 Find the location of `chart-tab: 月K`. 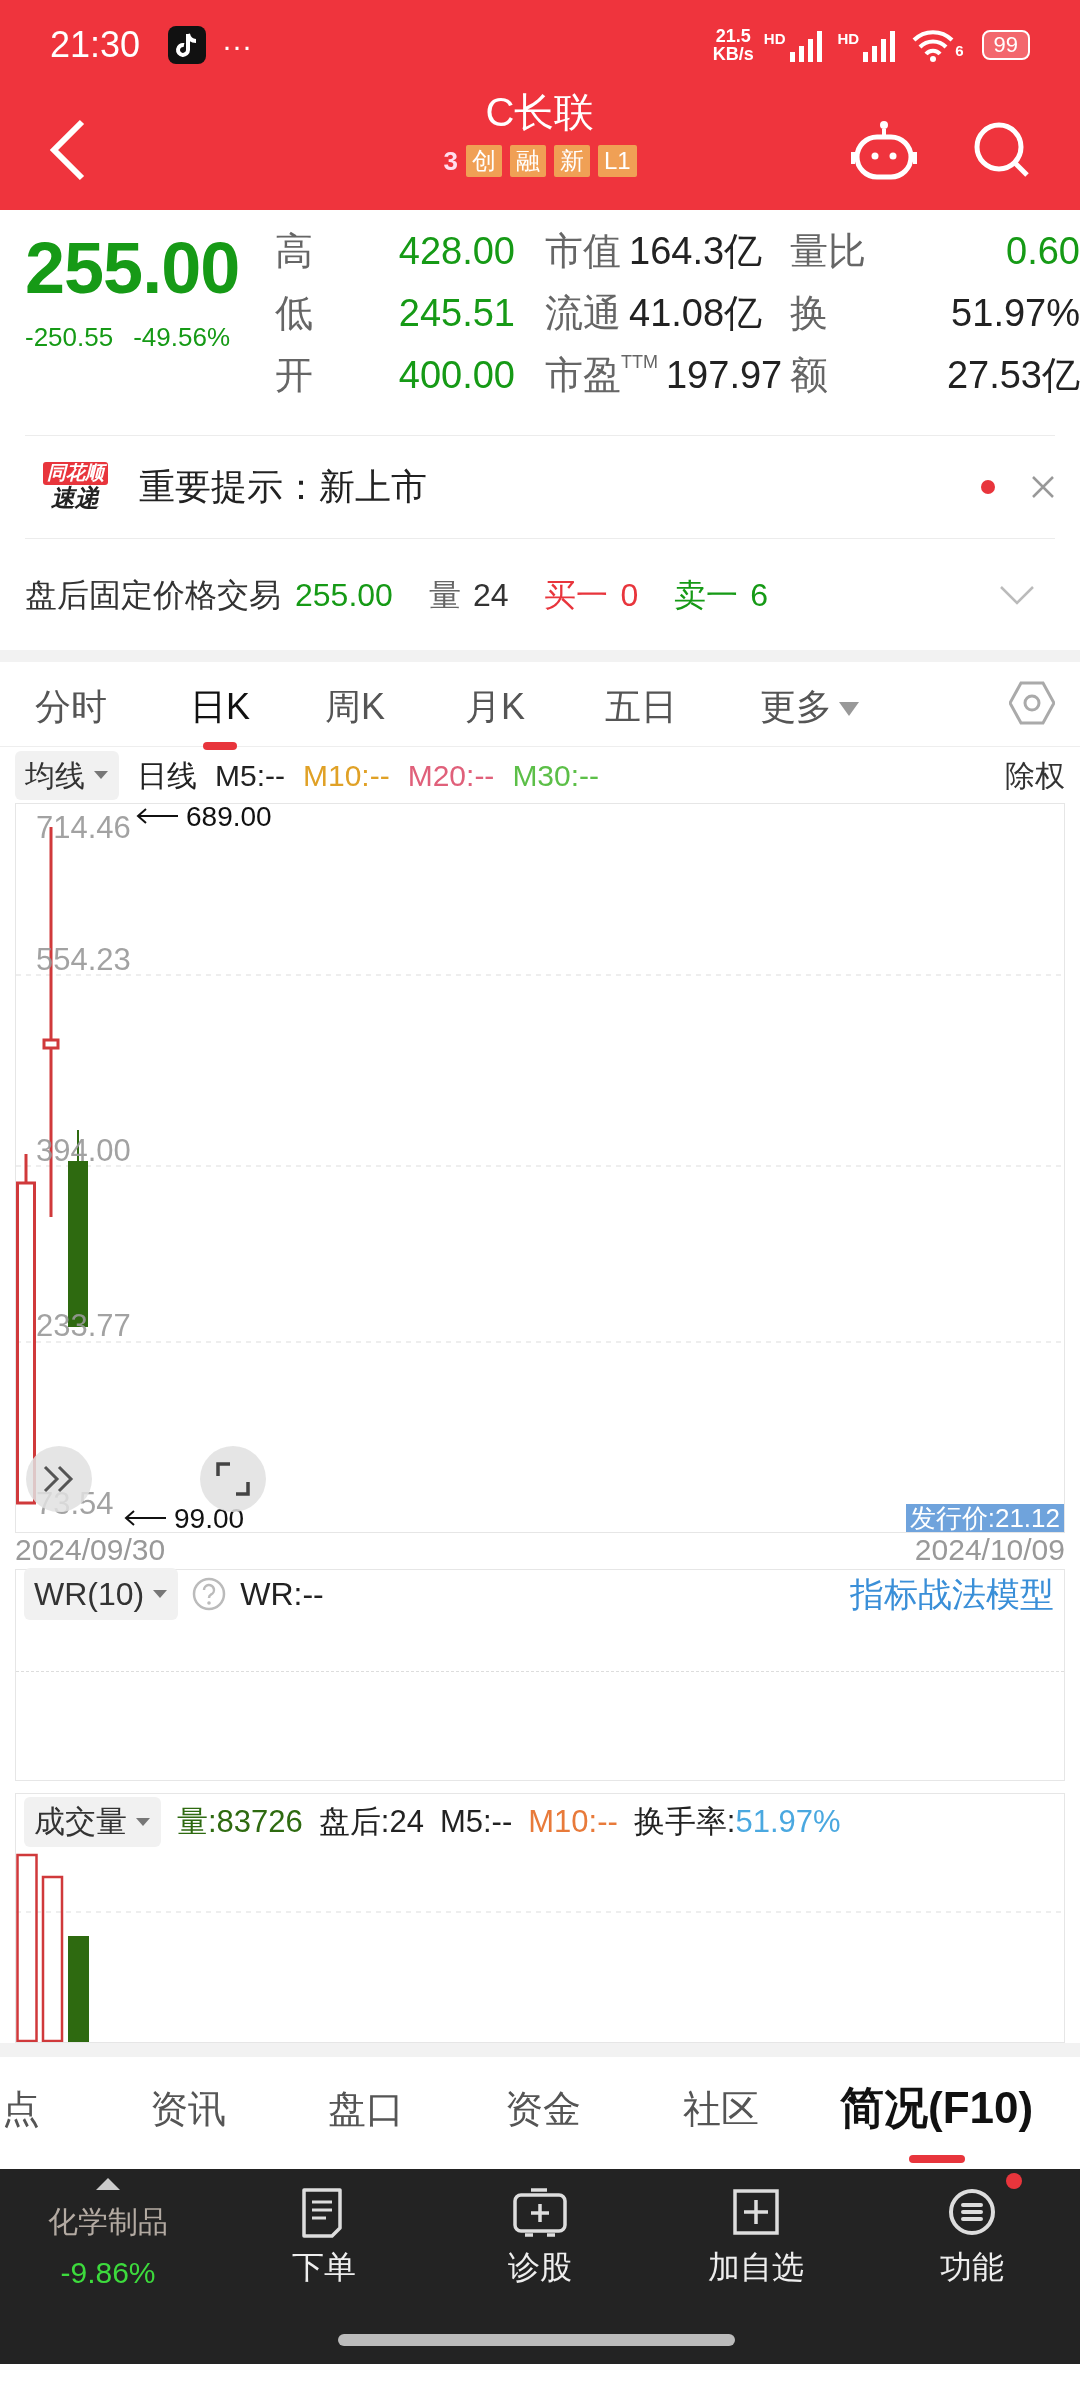

chart-tab: 月K is located at coordinates (495, 715).